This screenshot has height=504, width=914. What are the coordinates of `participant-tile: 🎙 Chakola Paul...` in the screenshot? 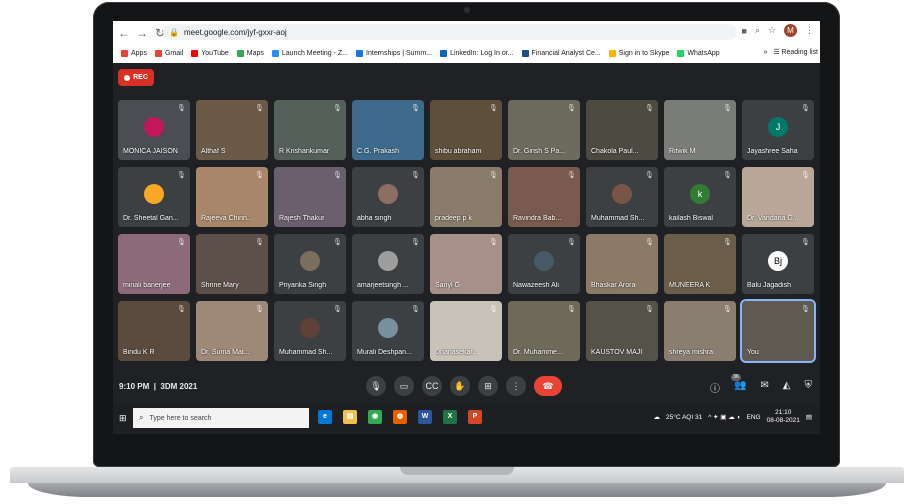 It's located at (622, 130).